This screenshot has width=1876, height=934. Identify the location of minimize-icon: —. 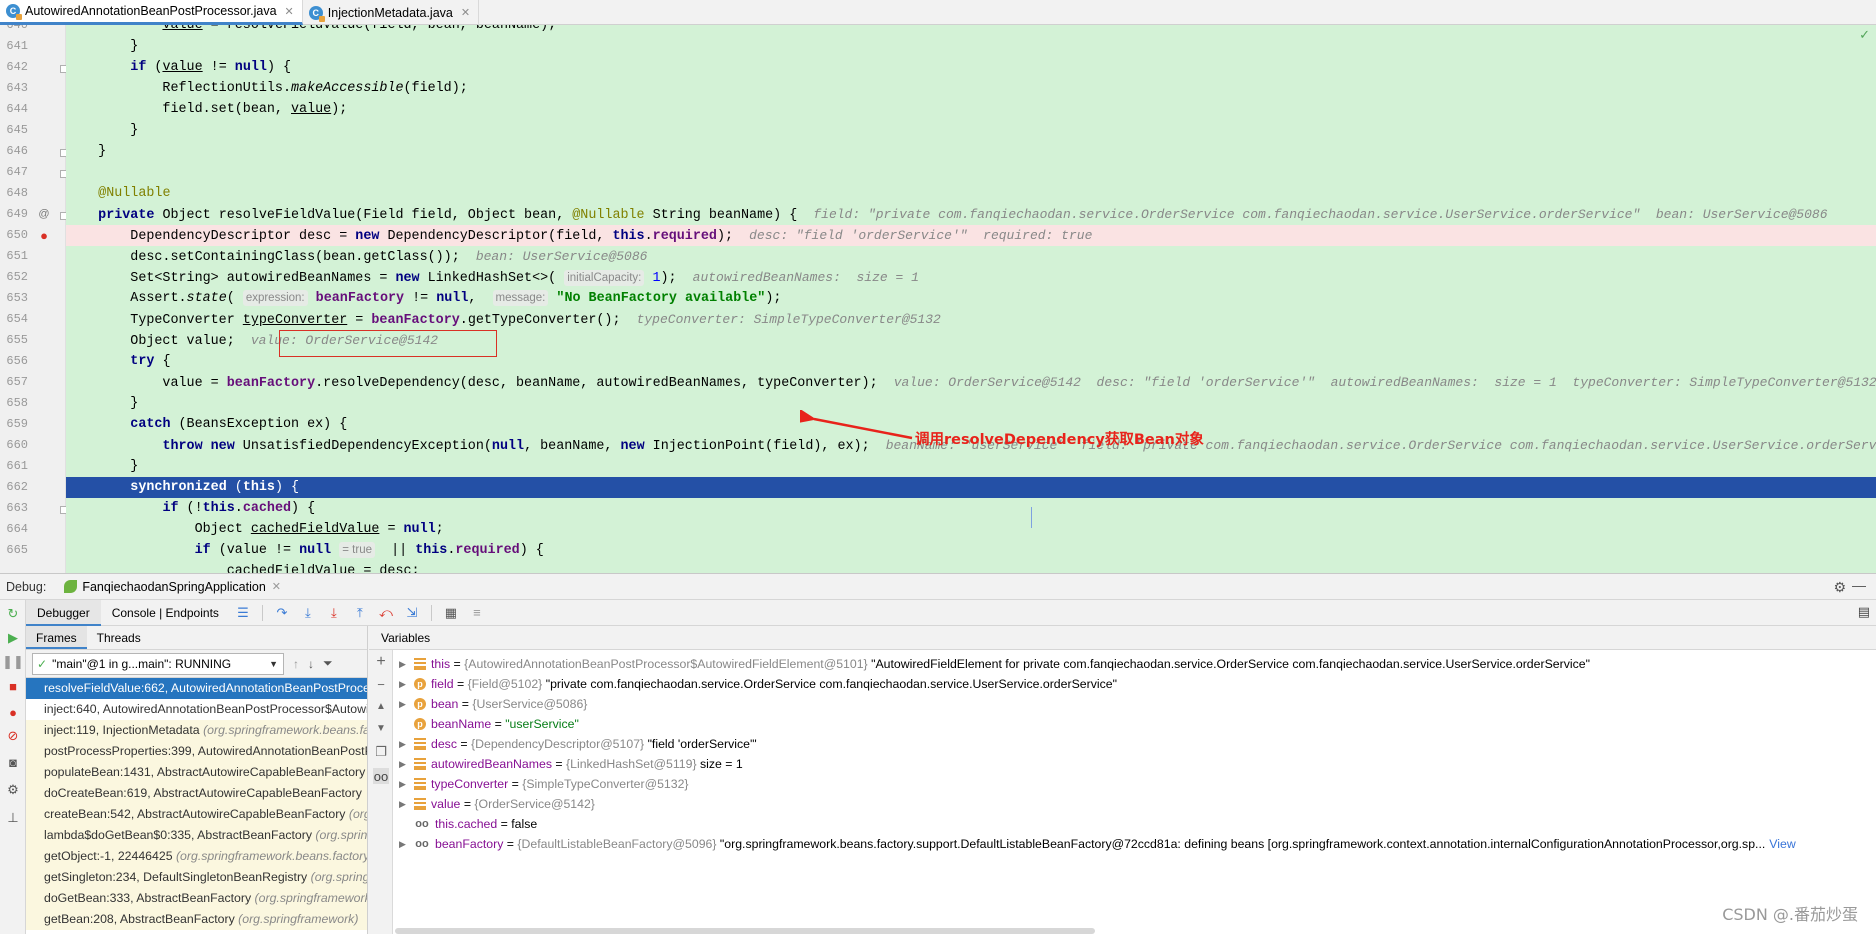
(1859, 585).